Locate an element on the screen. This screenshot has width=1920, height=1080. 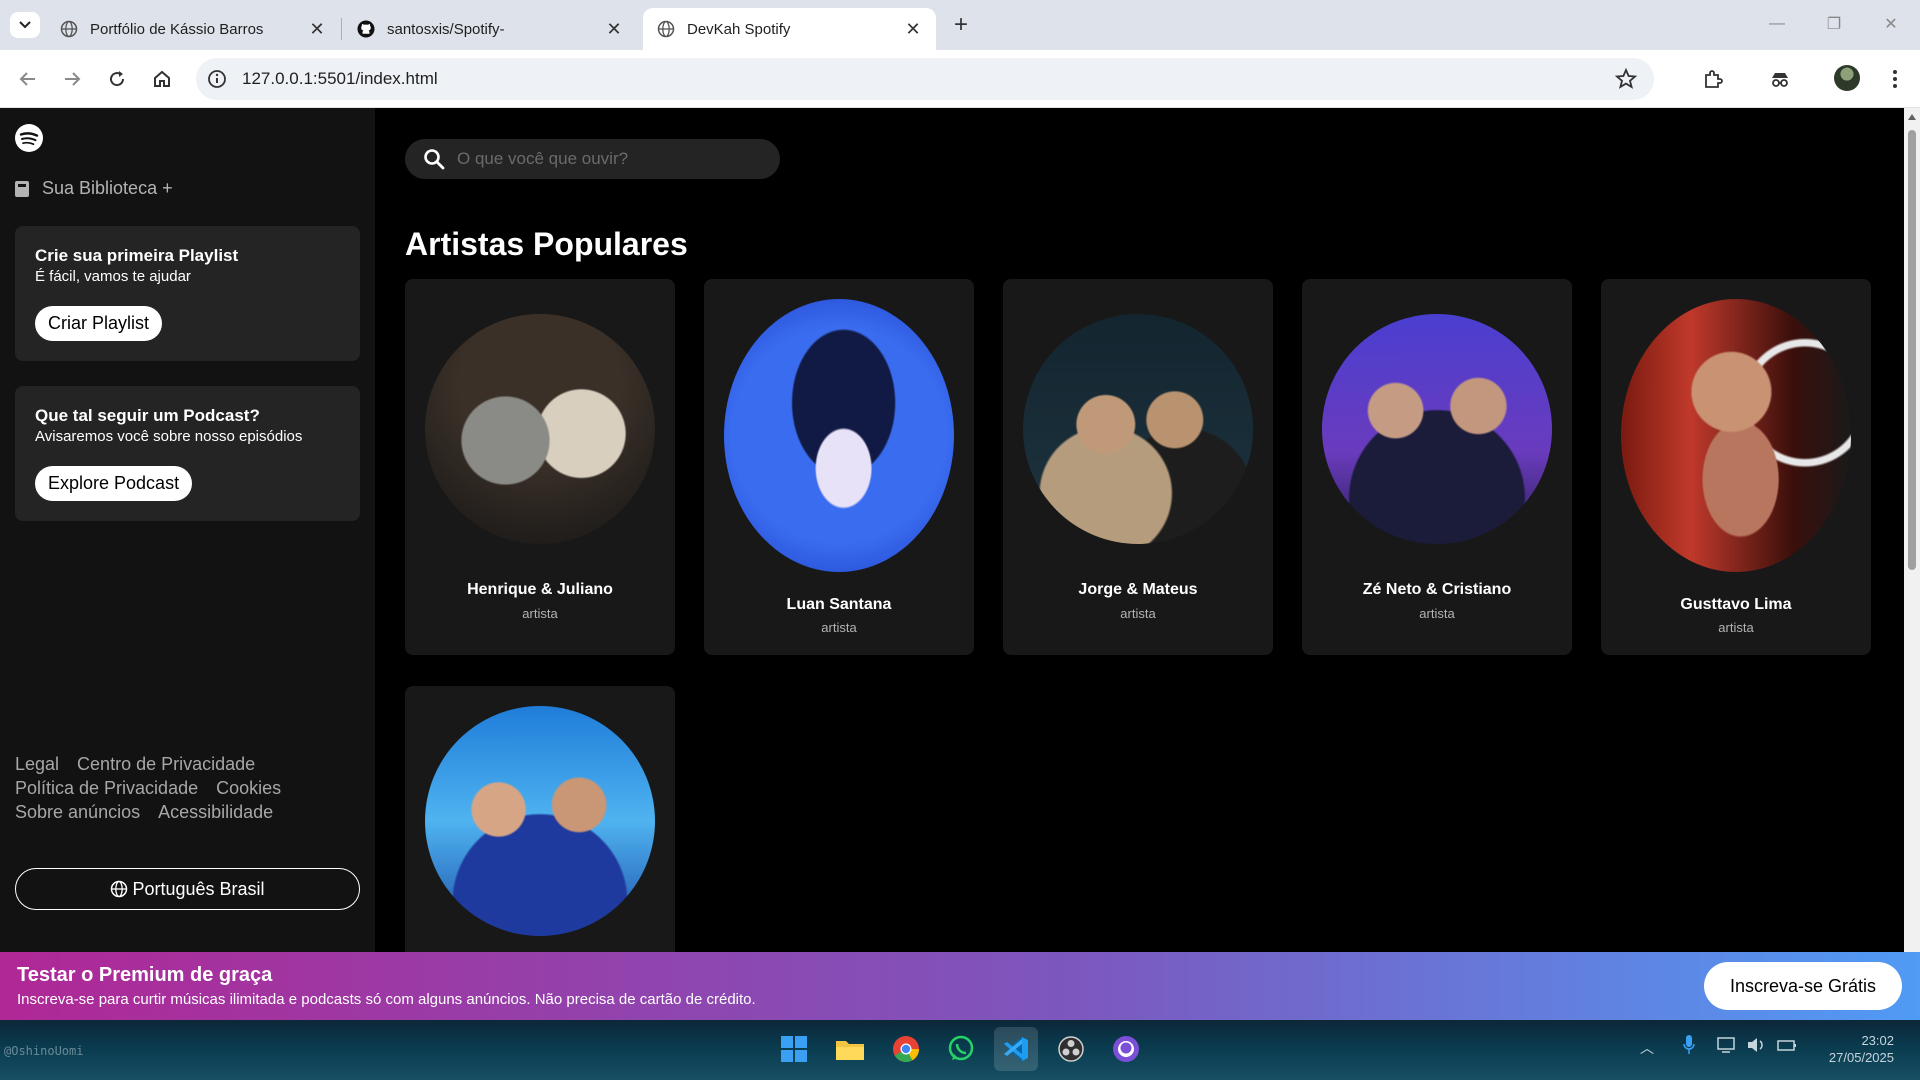
footer-link-privacy-center: Centro de Privacidade is located at coordinates (166, 764).